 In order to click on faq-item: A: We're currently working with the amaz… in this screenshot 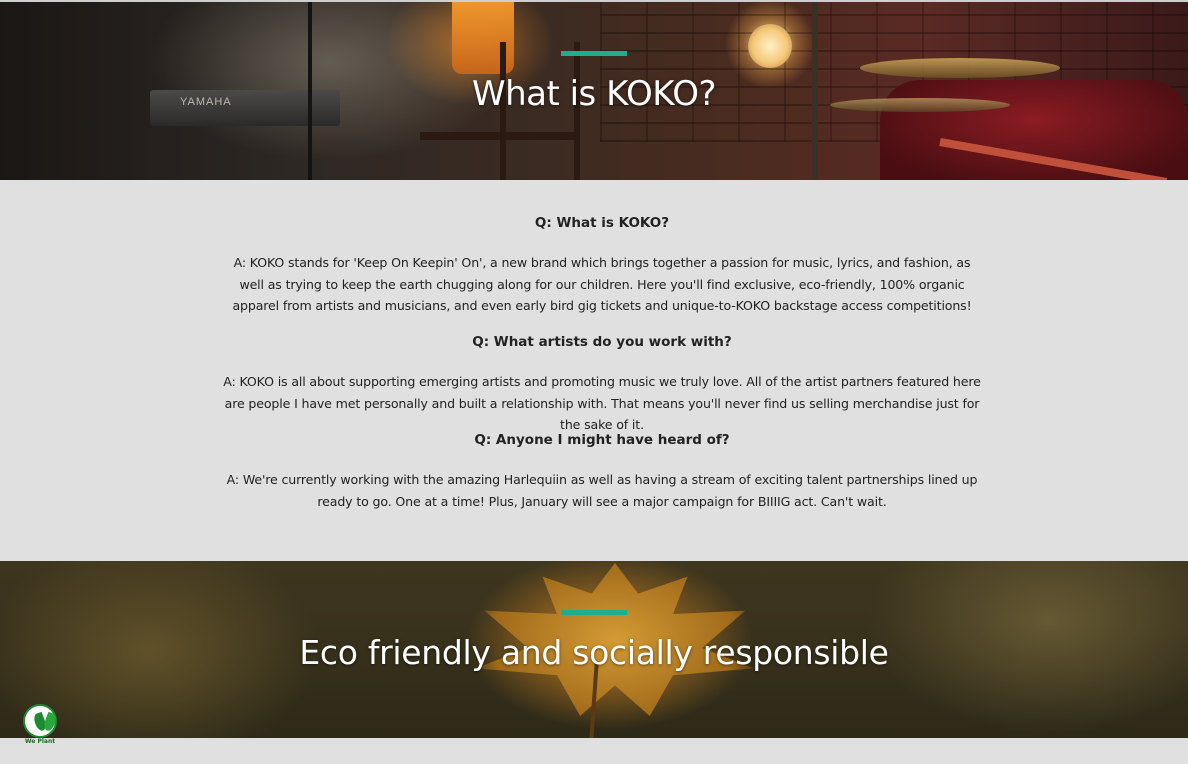, I will do `click(602, 490)`.